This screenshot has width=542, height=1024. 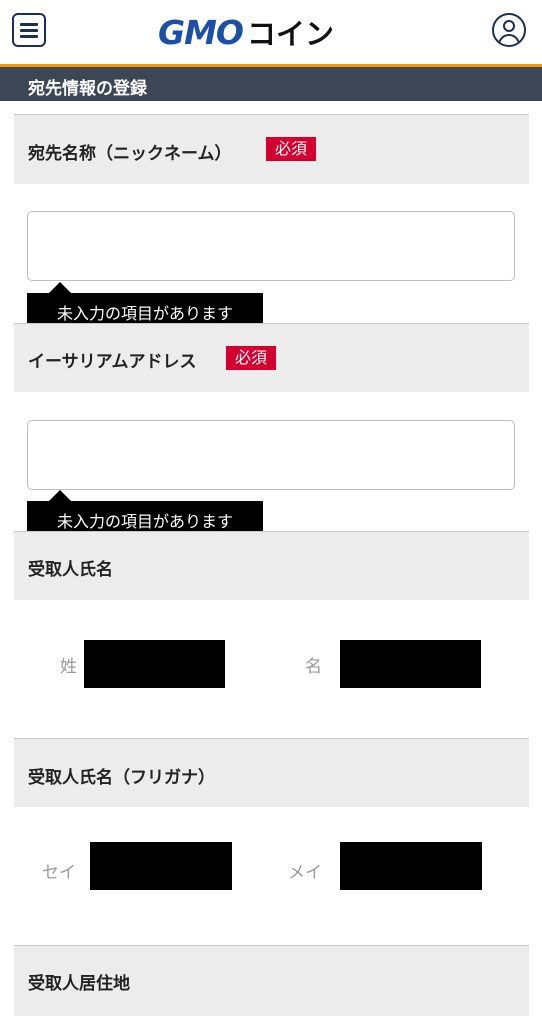 I want to click on gmo-coin-logo: GMO コイン, so click(x=246, y=32).